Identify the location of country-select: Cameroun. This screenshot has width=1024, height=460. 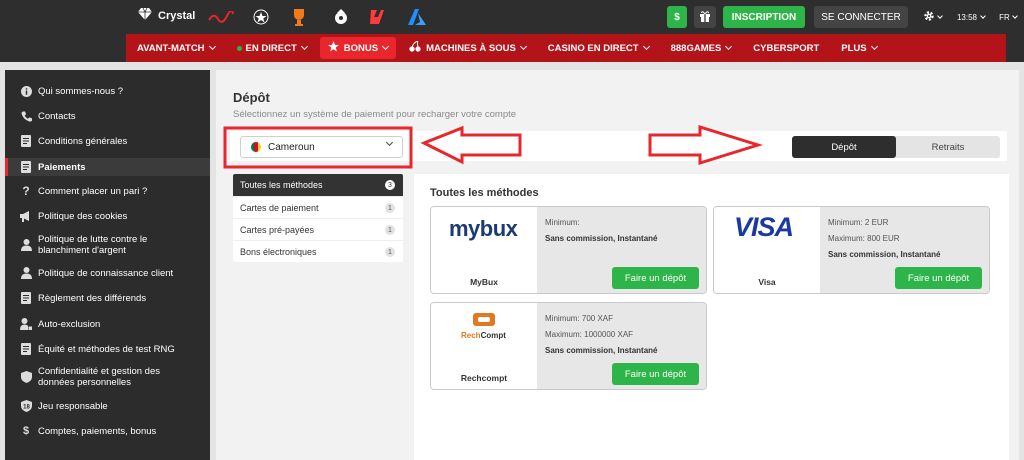
(321, 147).